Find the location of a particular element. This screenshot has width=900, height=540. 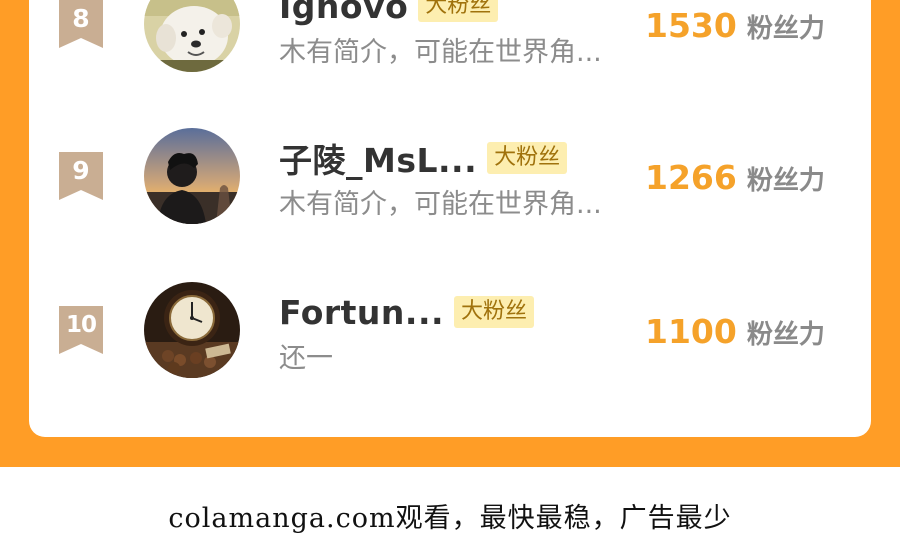

rank-badge: 9 is located at coordinates (81, 176).